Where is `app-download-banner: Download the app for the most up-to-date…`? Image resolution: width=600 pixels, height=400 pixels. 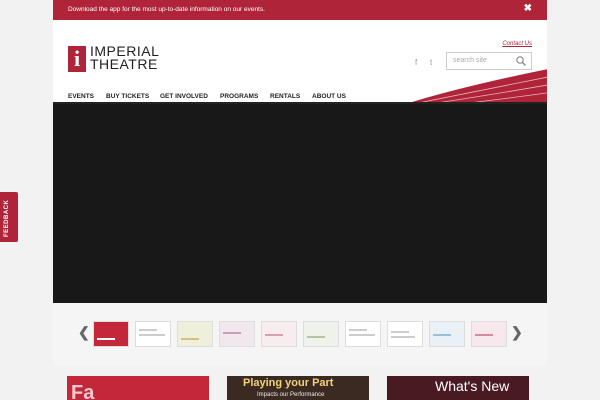 app-download-banner: Download the app for the most up-to-date… is located at coordinates (300, 10).